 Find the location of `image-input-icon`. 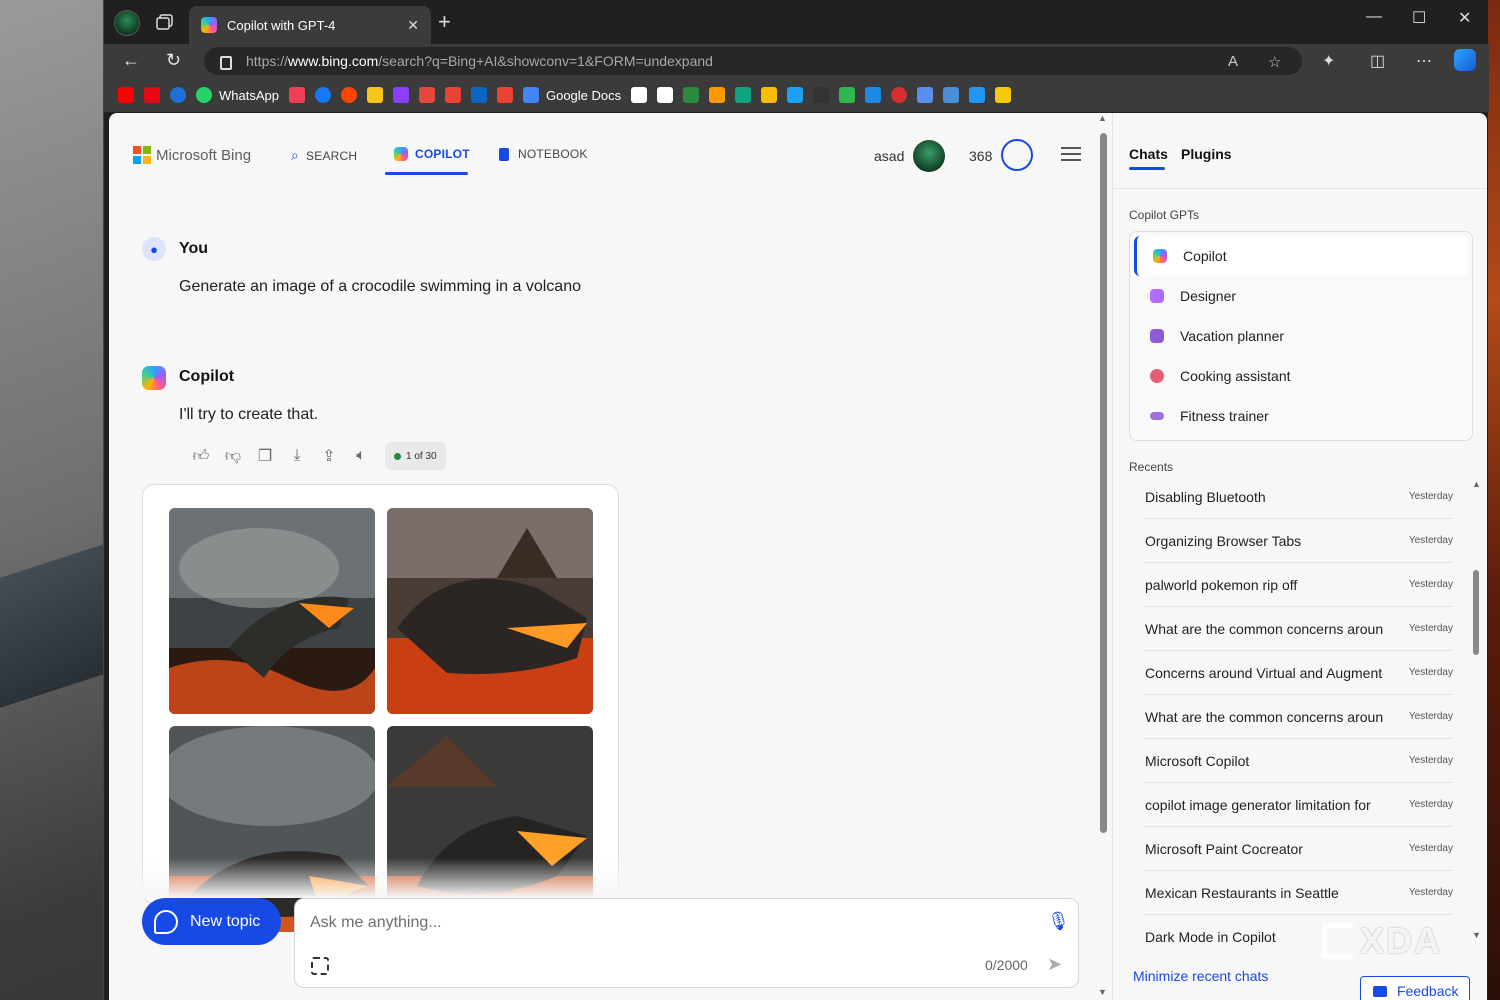

image-input-icon is located at coordinates (320, 966).